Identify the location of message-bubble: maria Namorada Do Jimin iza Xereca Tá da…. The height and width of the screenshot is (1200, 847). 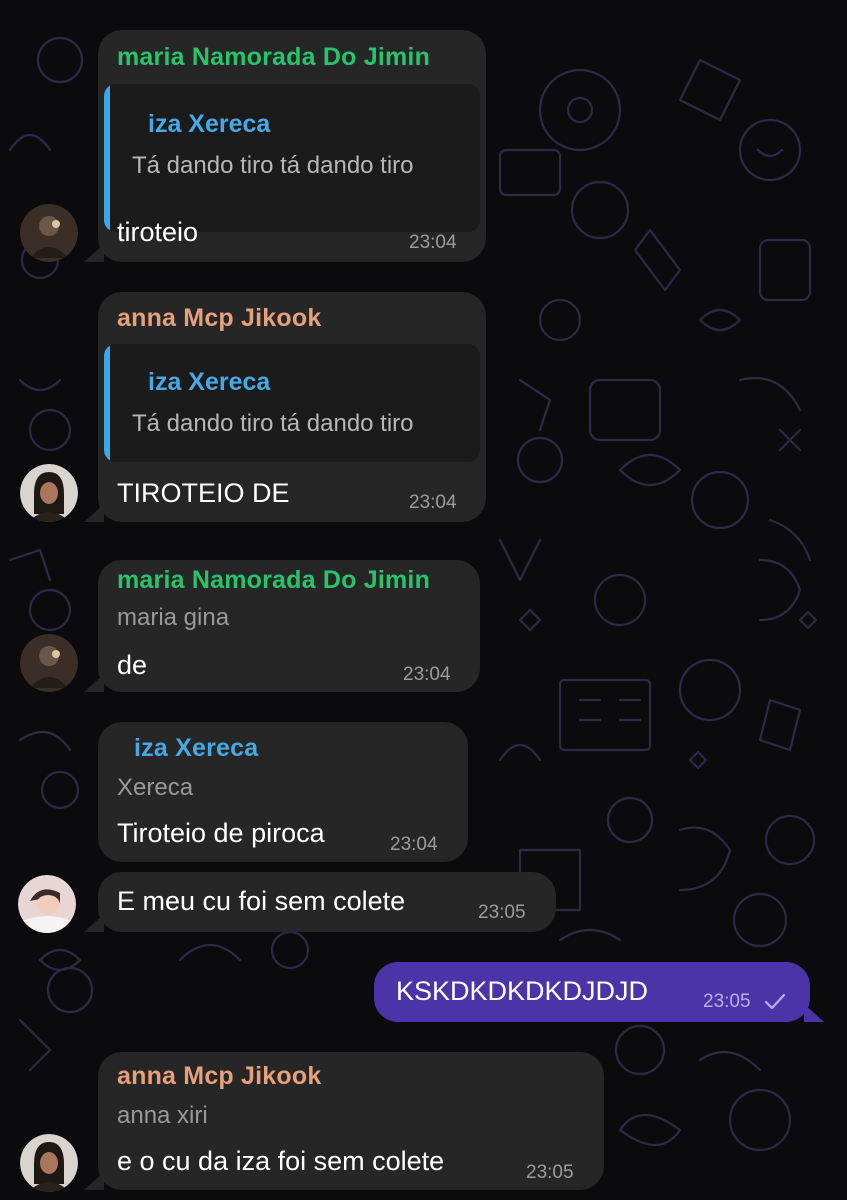
(285, 146).